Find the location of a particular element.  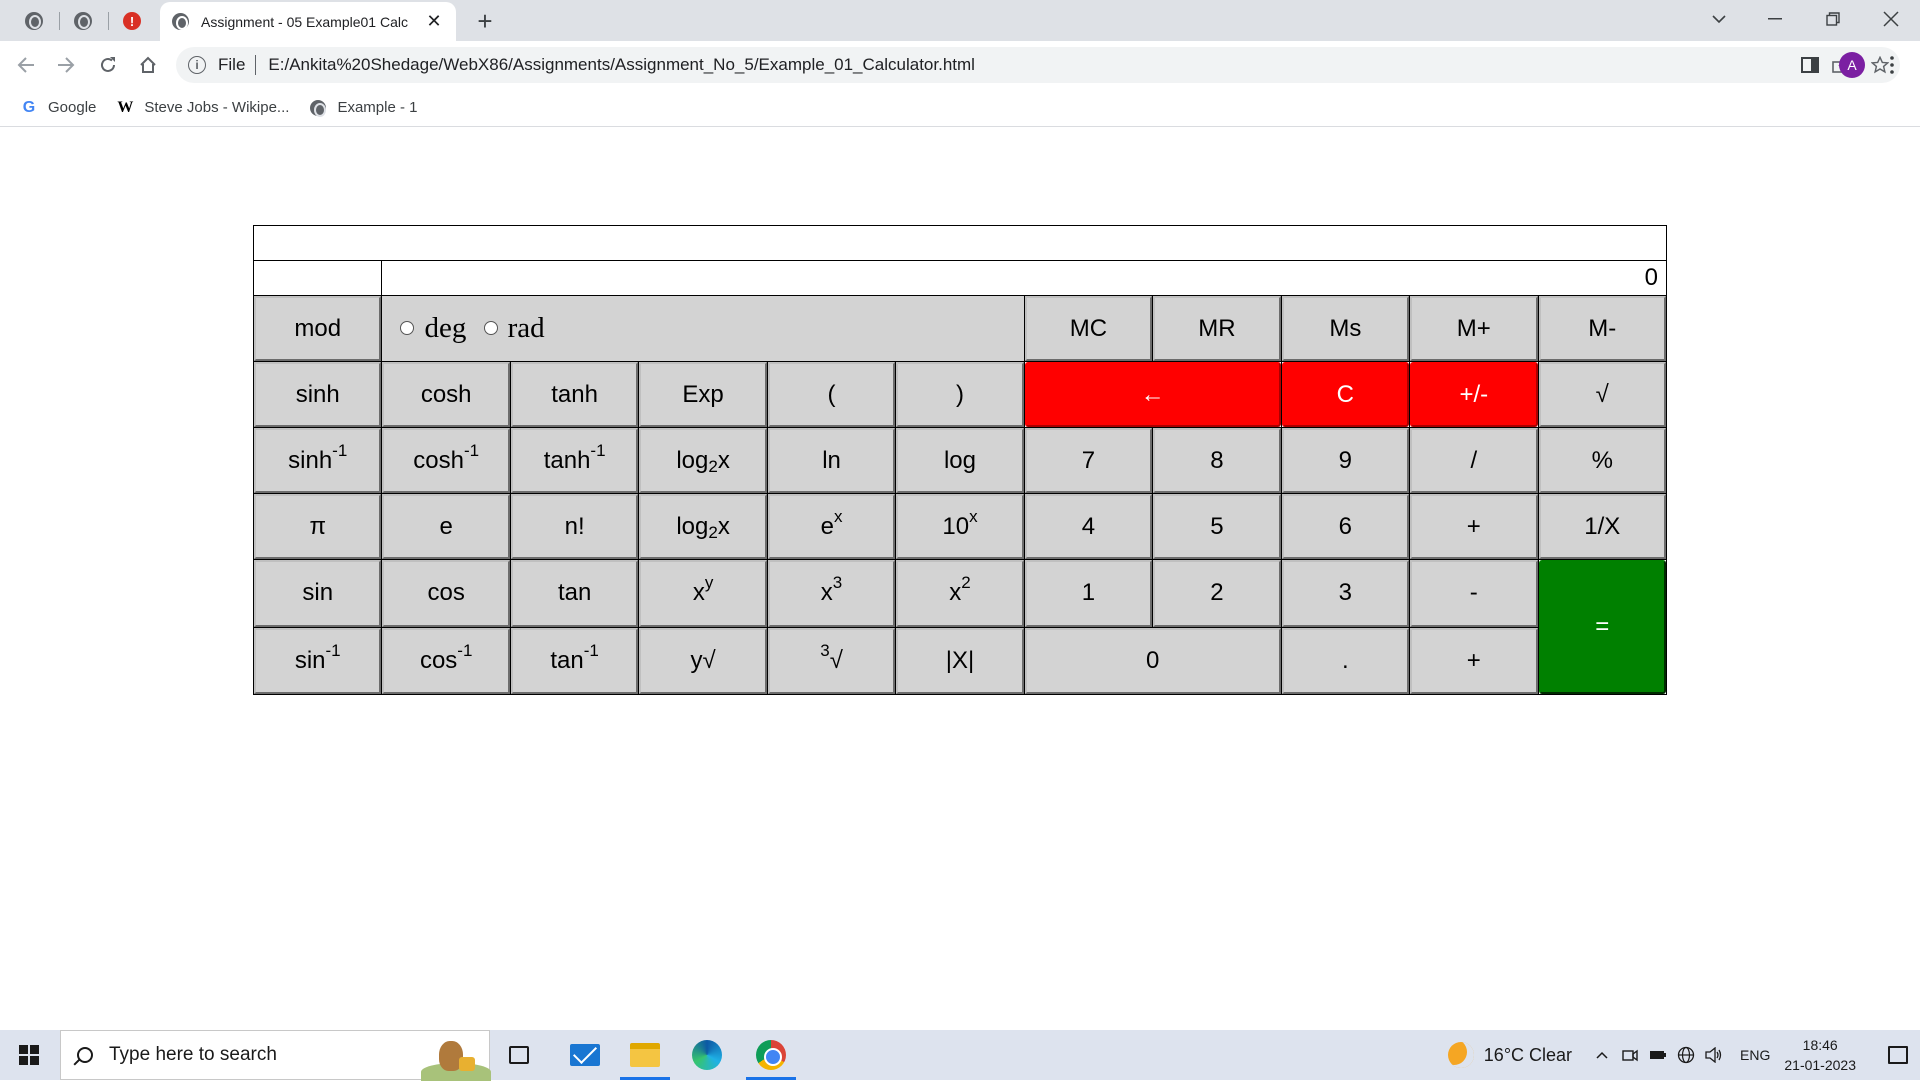

clock: 18:46 21-01-2023 is located at coordinates (1820, 1055).